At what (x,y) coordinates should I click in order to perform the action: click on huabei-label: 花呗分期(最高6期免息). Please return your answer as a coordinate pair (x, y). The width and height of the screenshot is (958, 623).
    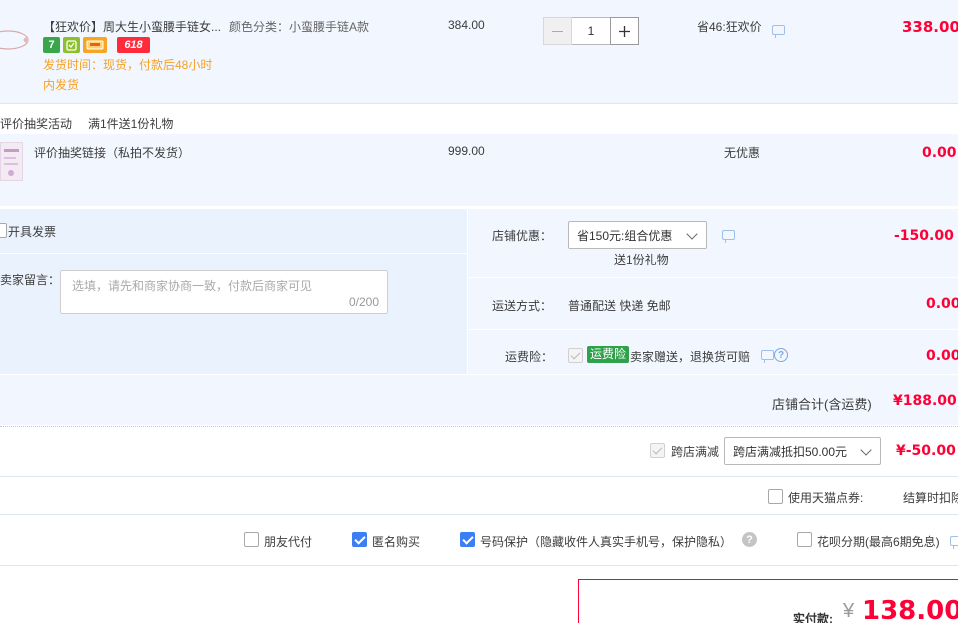
    Looking at the image, I should click on (878, 541).